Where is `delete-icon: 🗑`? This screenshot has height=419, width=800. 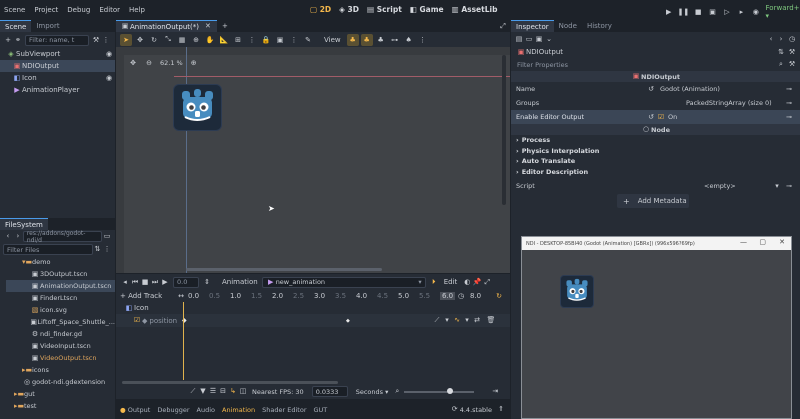
delete-icon: 🗑 is located at coordinates (491, 321).